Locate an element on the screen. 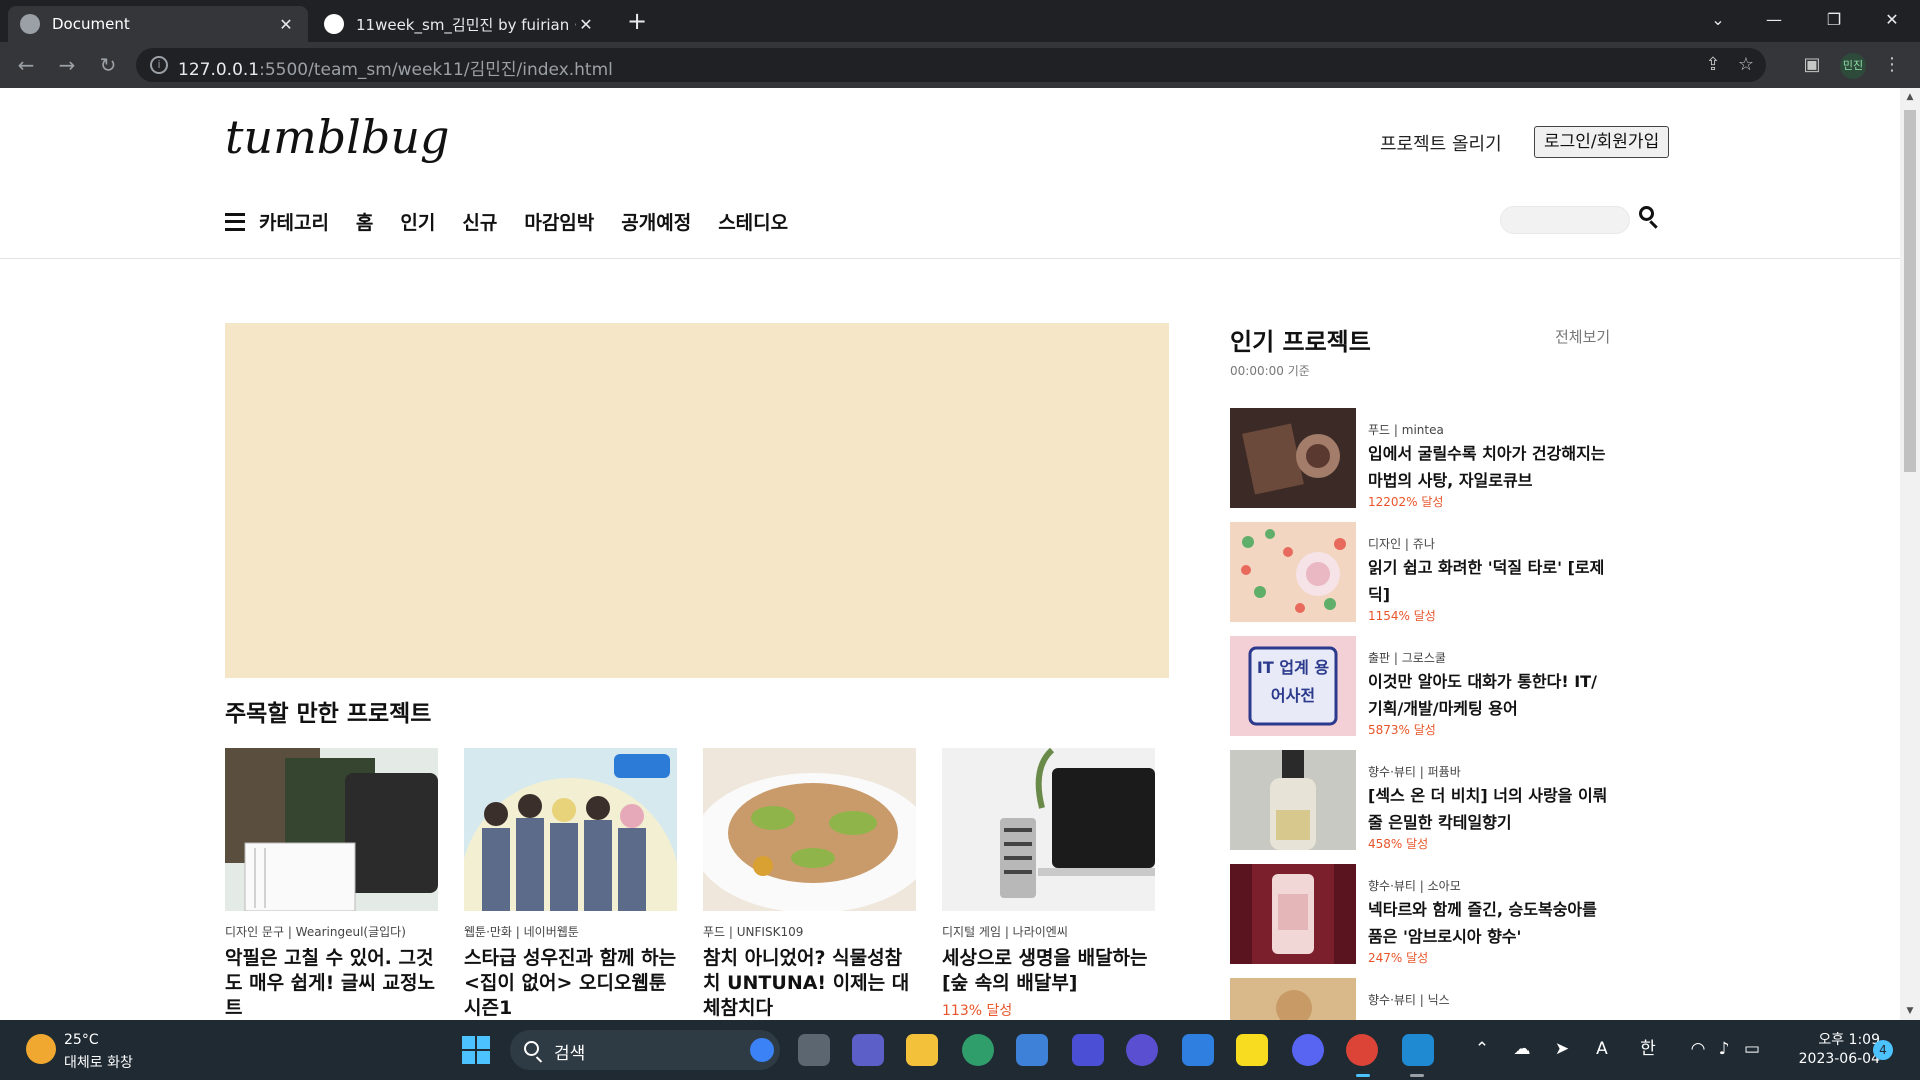 Image resolution: width=1920 pixels, height=1080 pixels. wifi-icon: ◠ is located at coordinates (1698, 1049).